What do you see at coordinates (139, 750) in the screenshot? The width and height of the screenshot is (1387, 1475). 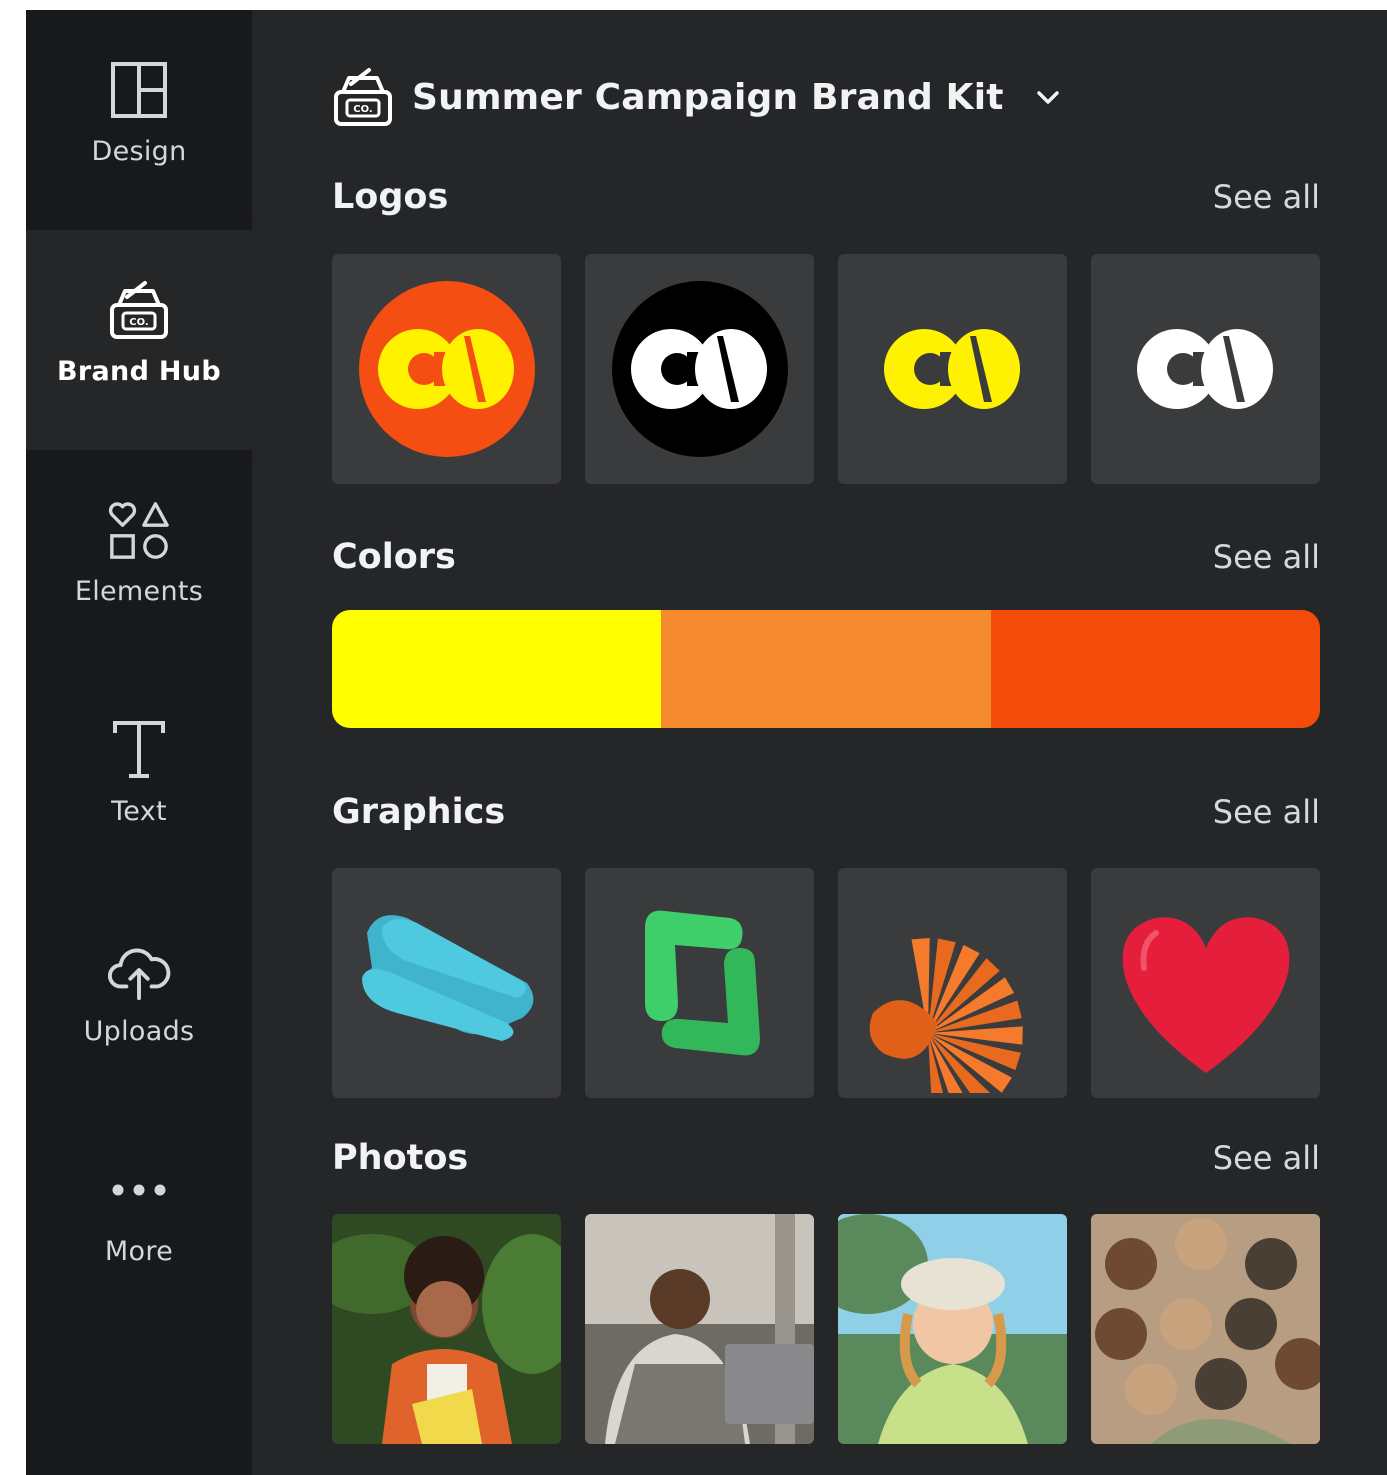 I see `text-icon` at bounding box center [139, 750].